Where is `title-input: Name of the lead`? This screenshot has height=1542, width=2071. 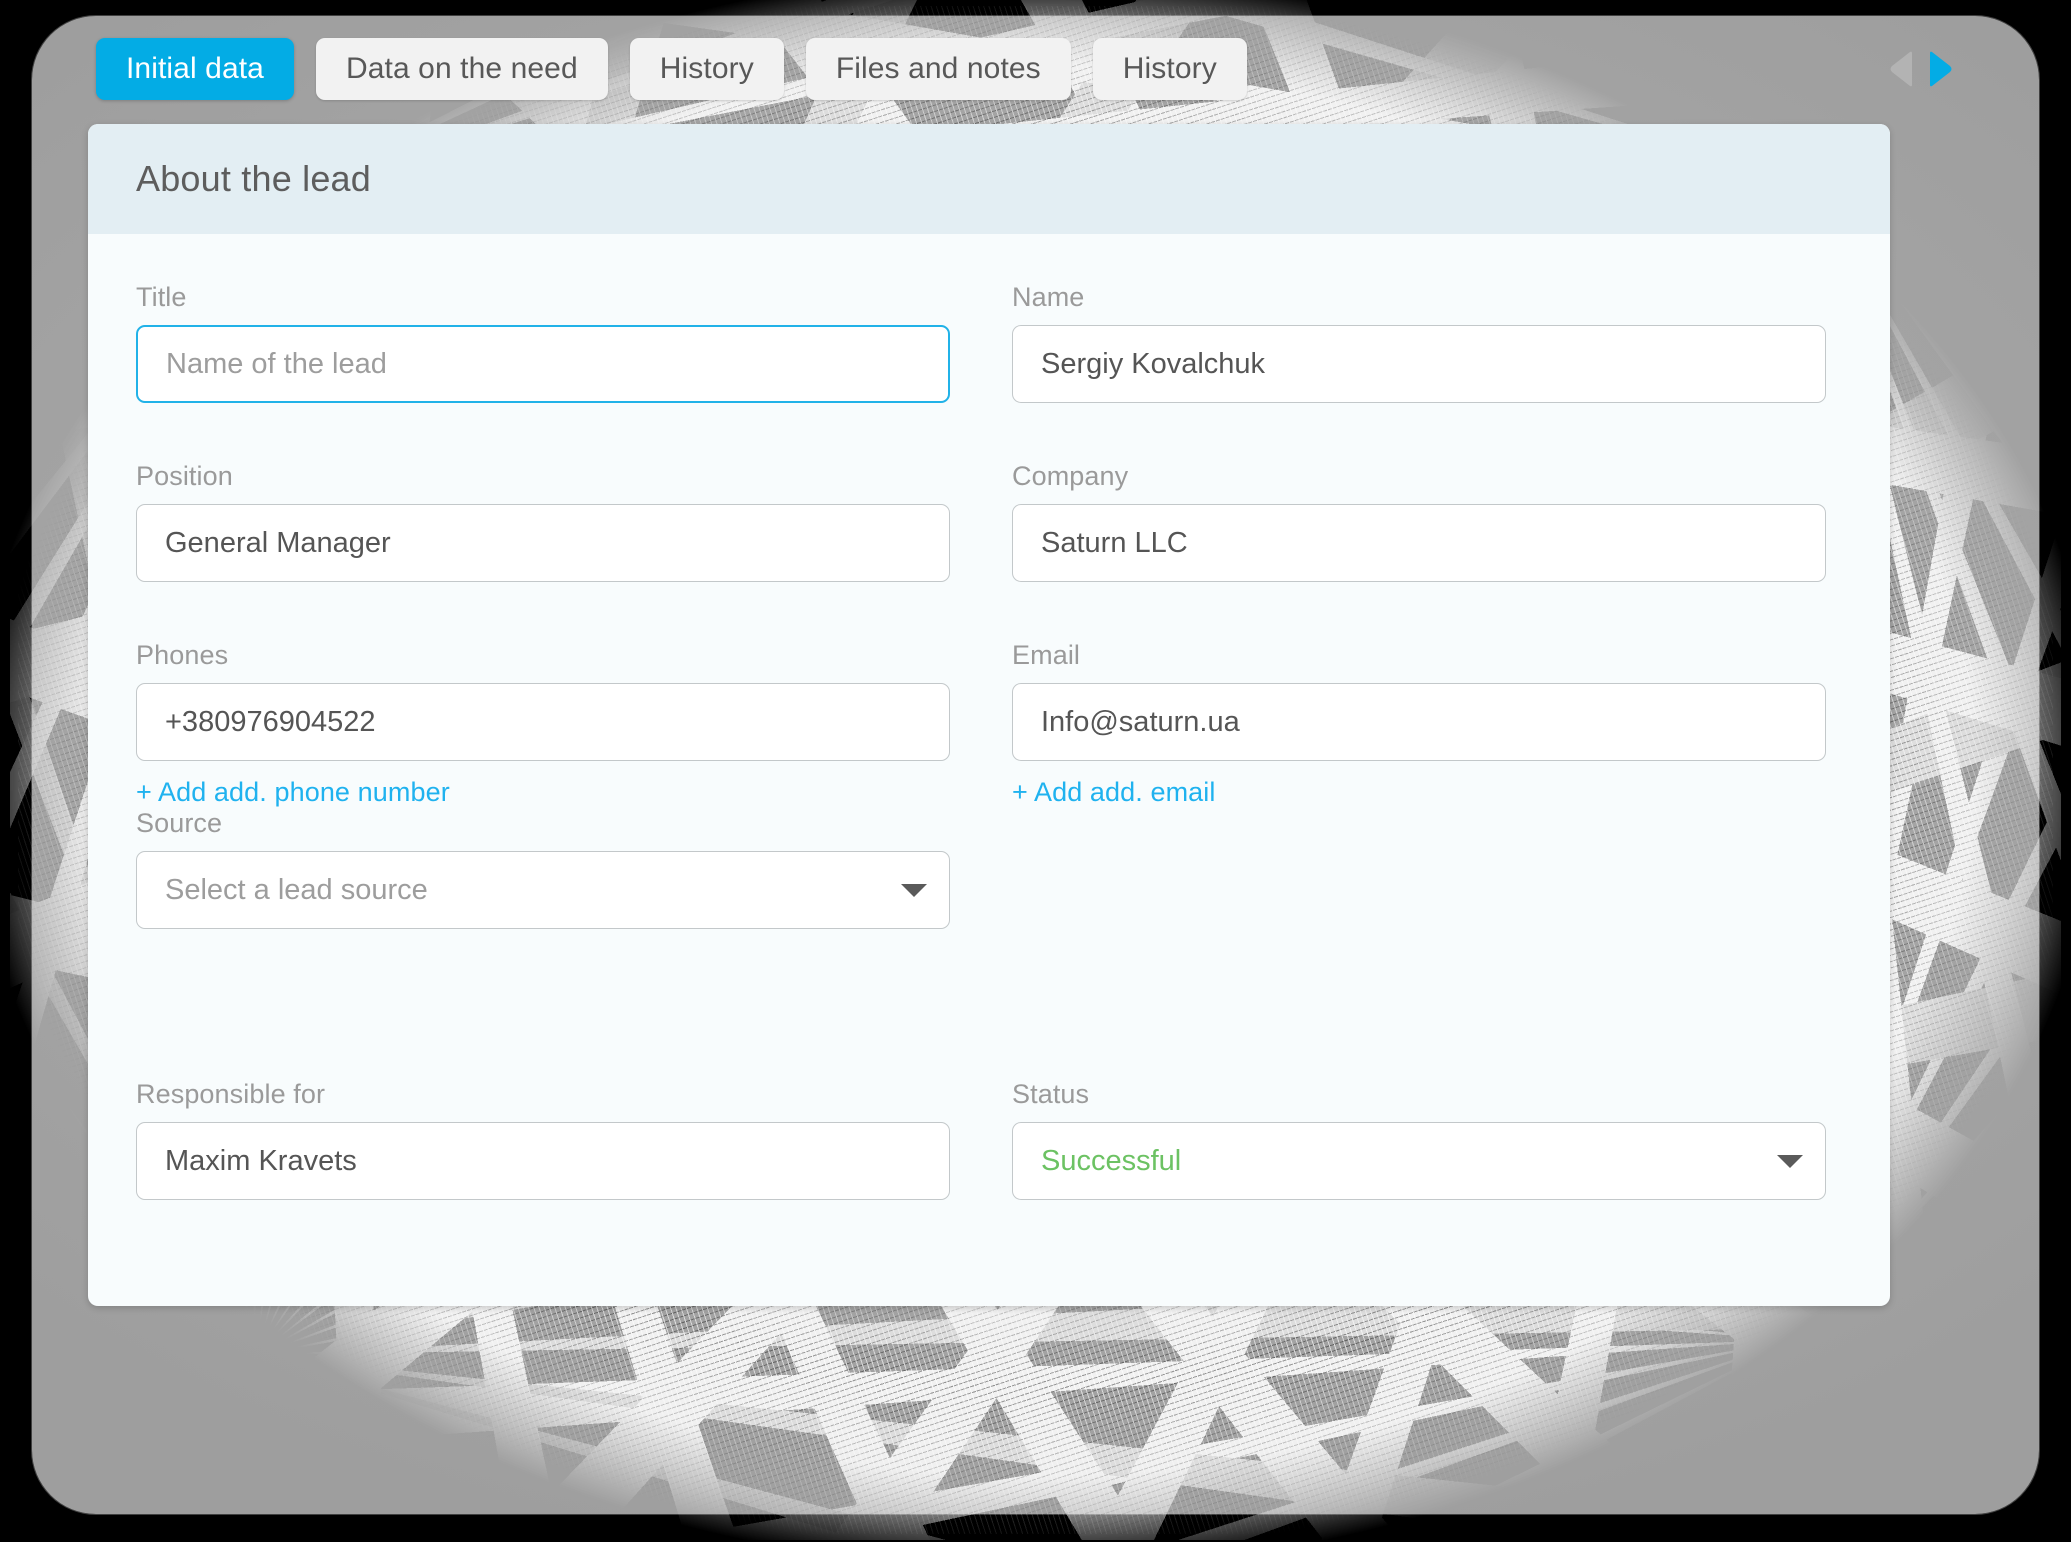
title-input: Name of the lead is located at coordinates (543, 364).